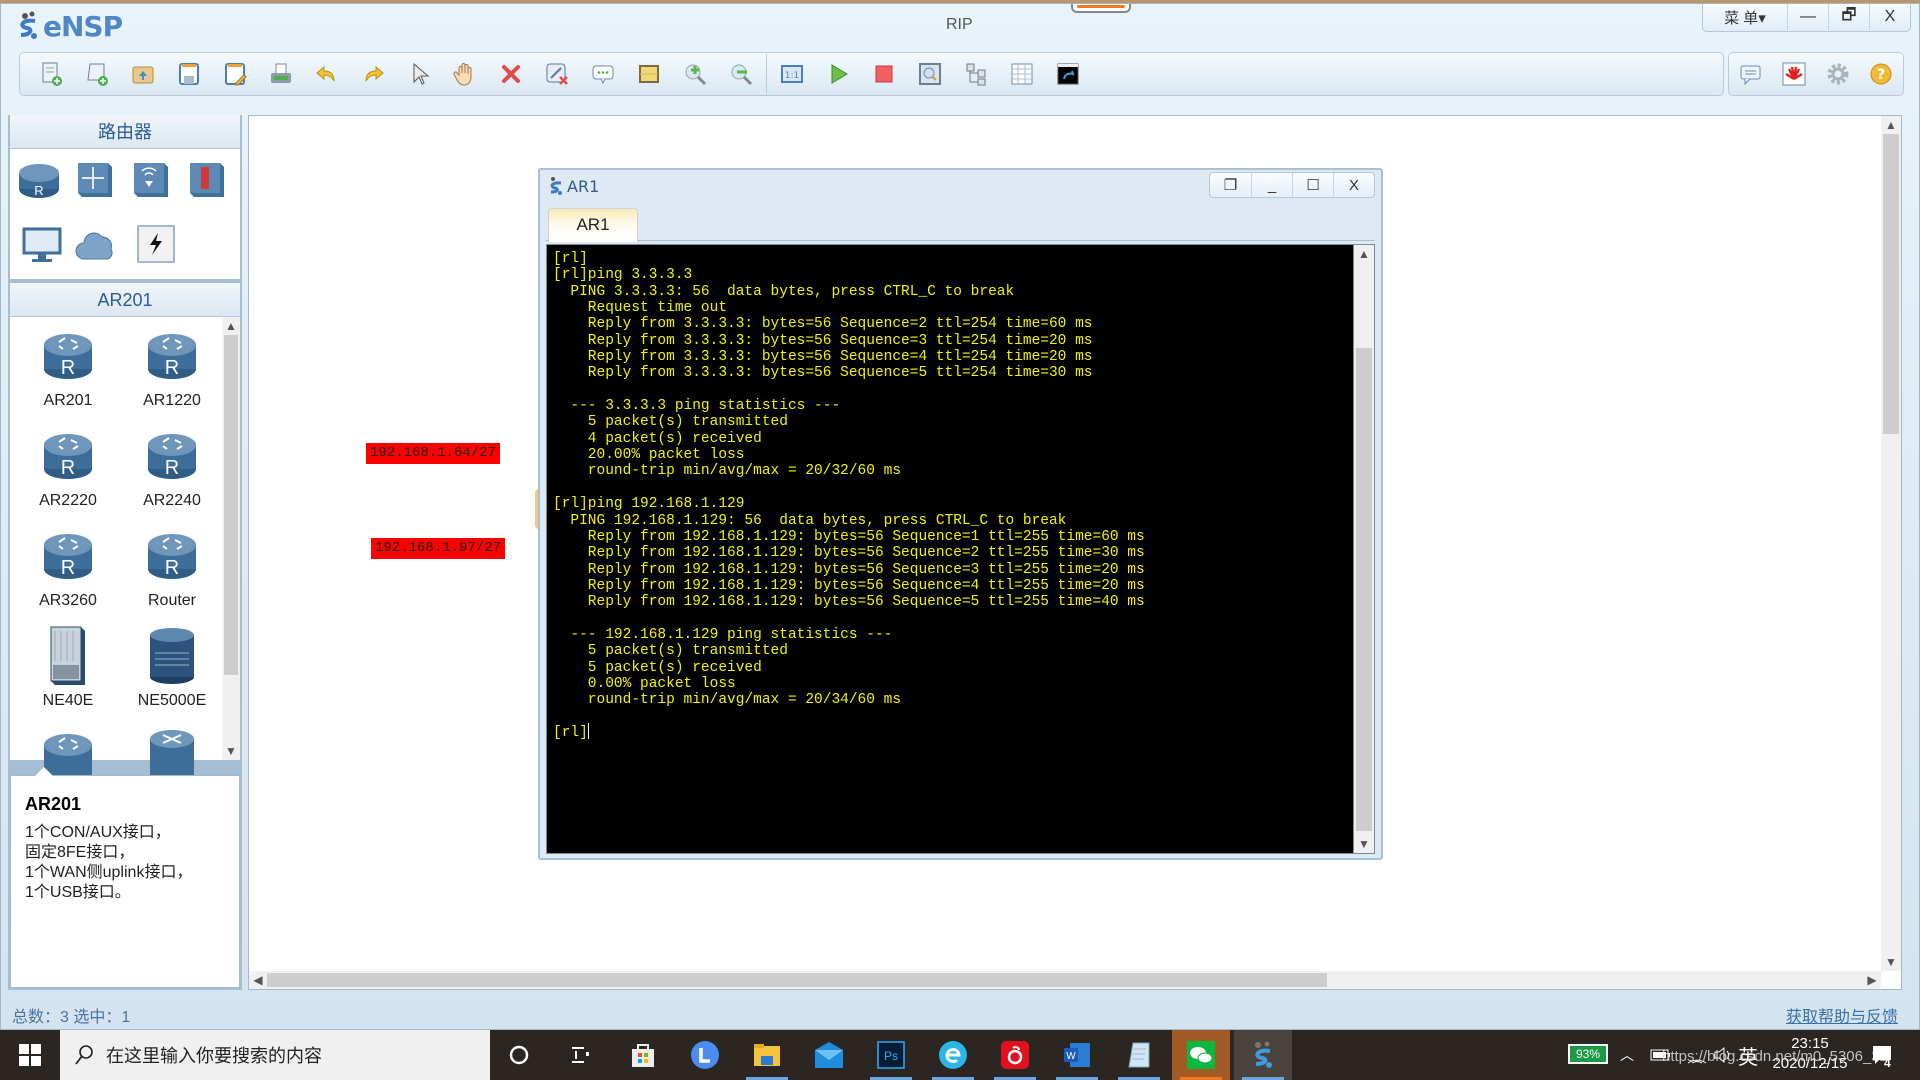  I want to click on open-button, so click(143, 74).